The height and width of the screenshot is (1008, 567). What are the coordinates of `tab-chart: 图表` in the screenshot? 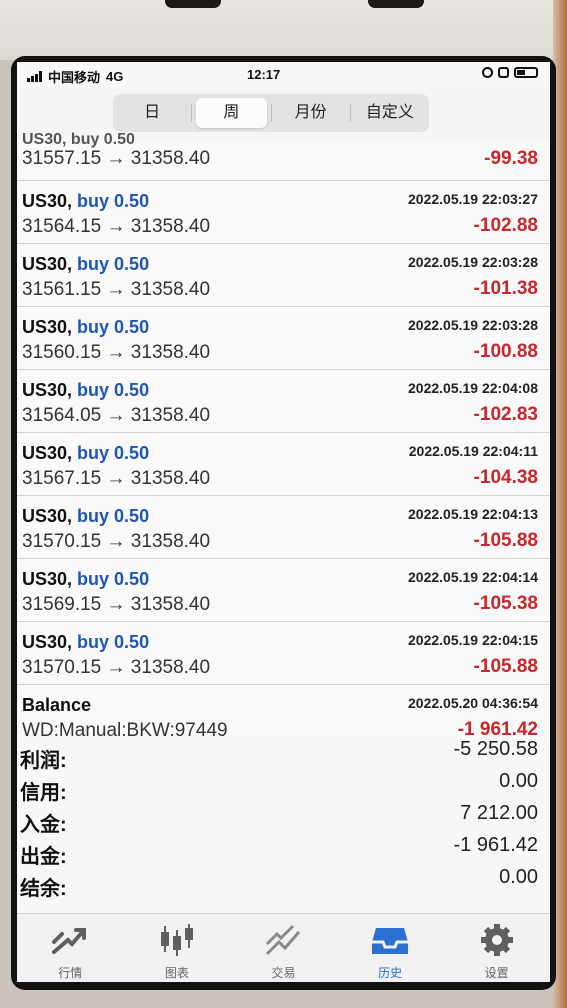 It's located at (177, 948).